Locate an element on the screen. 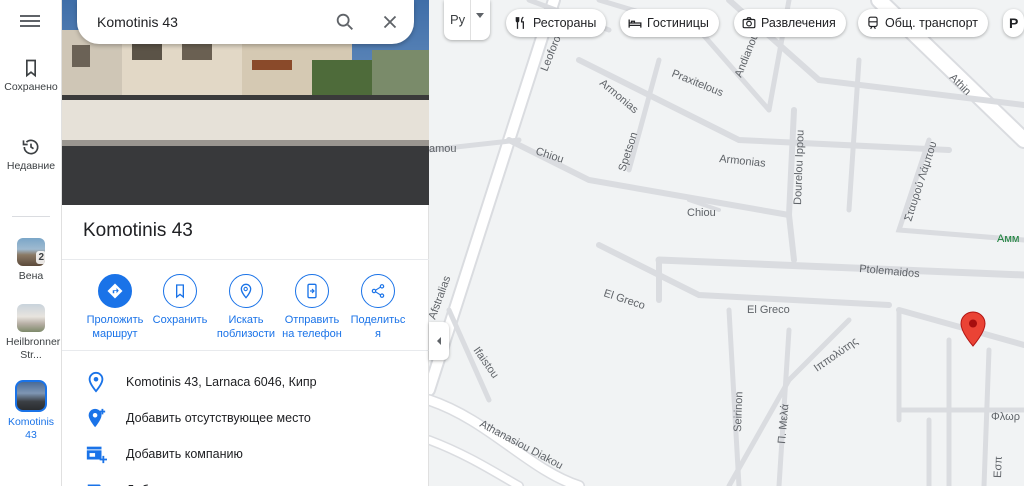 This screenshot has width=1024, height=486. rail-history-komotinis: Komotinis 43 is located at coordinates (31, 411).